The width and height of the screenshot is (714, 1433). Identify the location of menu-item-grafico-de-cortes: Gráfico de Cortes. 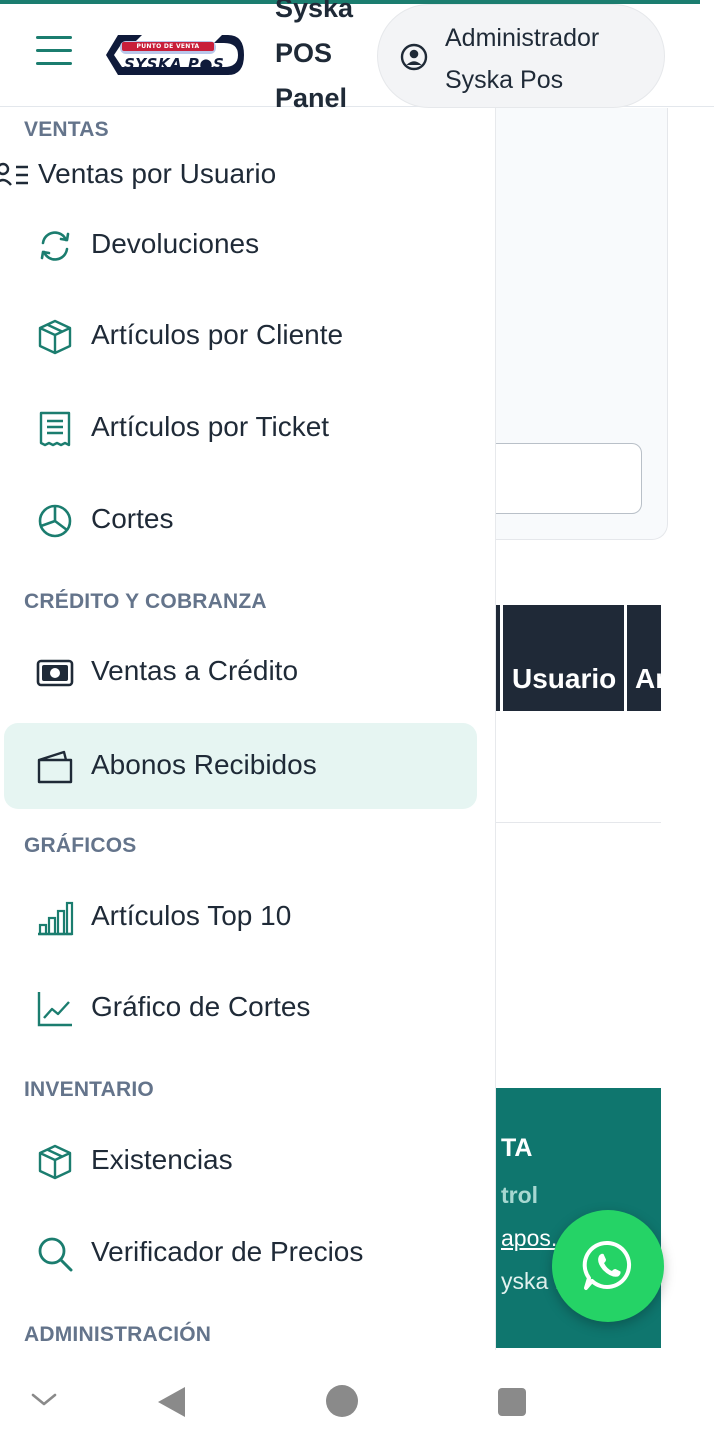
(240, 1008).